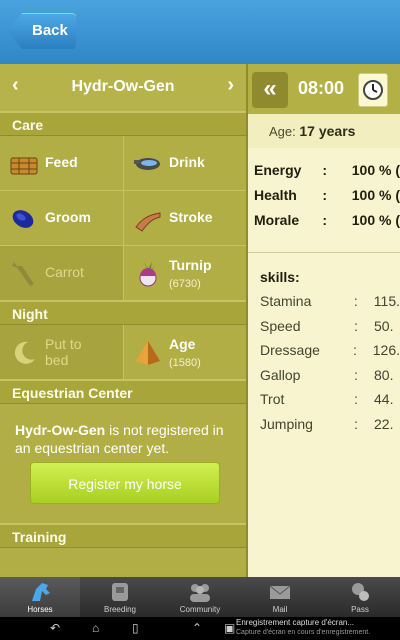 The width and height of the screenshot is (400, 640). What do you see at coordinates (23, 219) in the screenshot?
I see `brush-icon` at bounding box center [23, 219].